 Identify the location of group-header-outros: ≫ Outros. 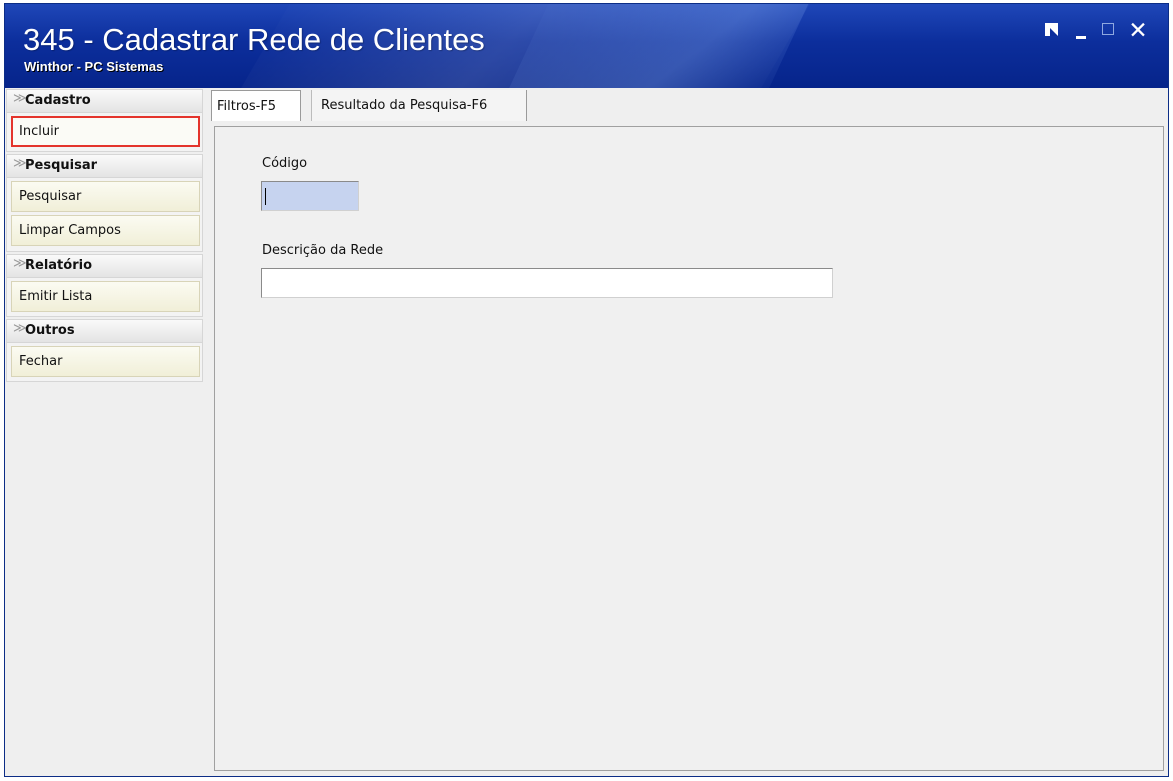
(104, 331).